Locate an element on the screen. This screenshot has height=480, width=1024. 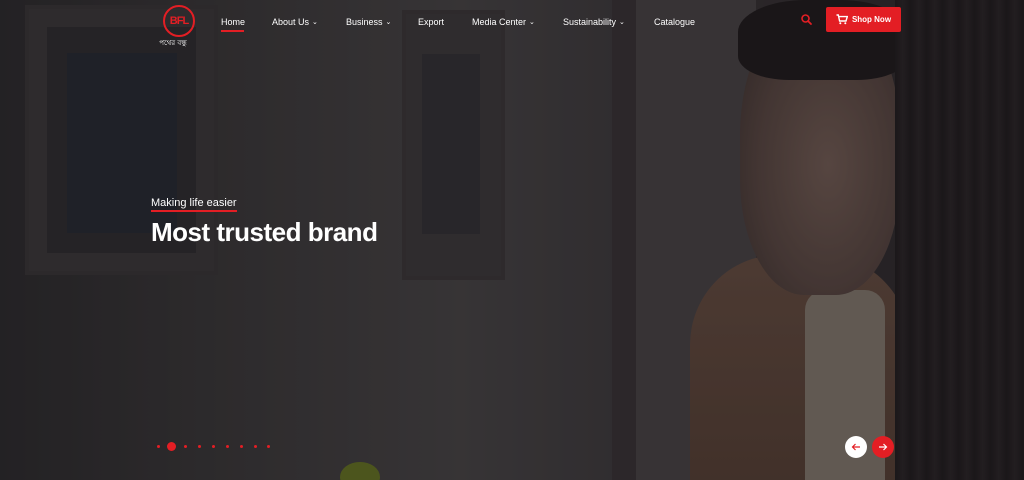
shop-now-button: Shop Now is located at coordinates (863, 19).